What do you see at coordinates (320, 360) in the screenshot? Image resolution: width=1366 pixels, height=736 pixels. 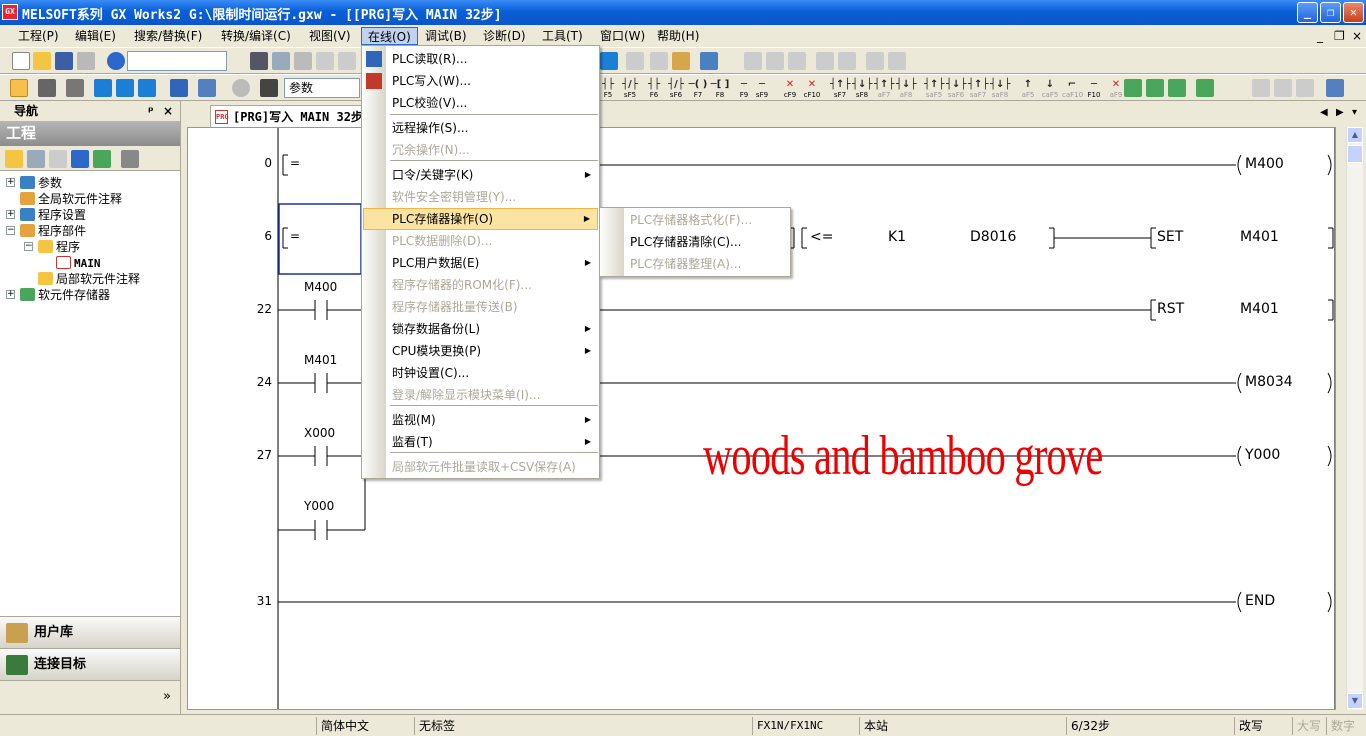 I see `contact-label: M401` at bounding box center [320, 360].